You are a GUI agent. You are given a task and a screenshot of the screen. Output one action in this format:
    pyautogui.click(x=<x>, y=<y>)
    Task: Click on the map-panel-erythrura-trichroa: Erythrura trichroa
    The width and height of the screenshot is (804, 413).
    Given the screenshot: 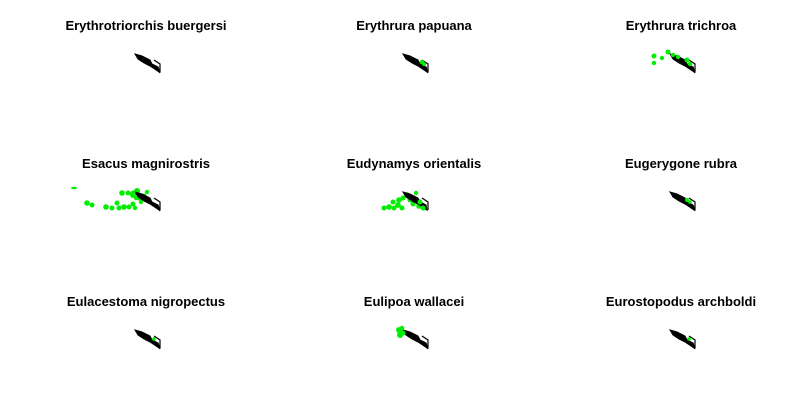 What is the action you would take?
    pyautogui.click(x=680, y=65)
    